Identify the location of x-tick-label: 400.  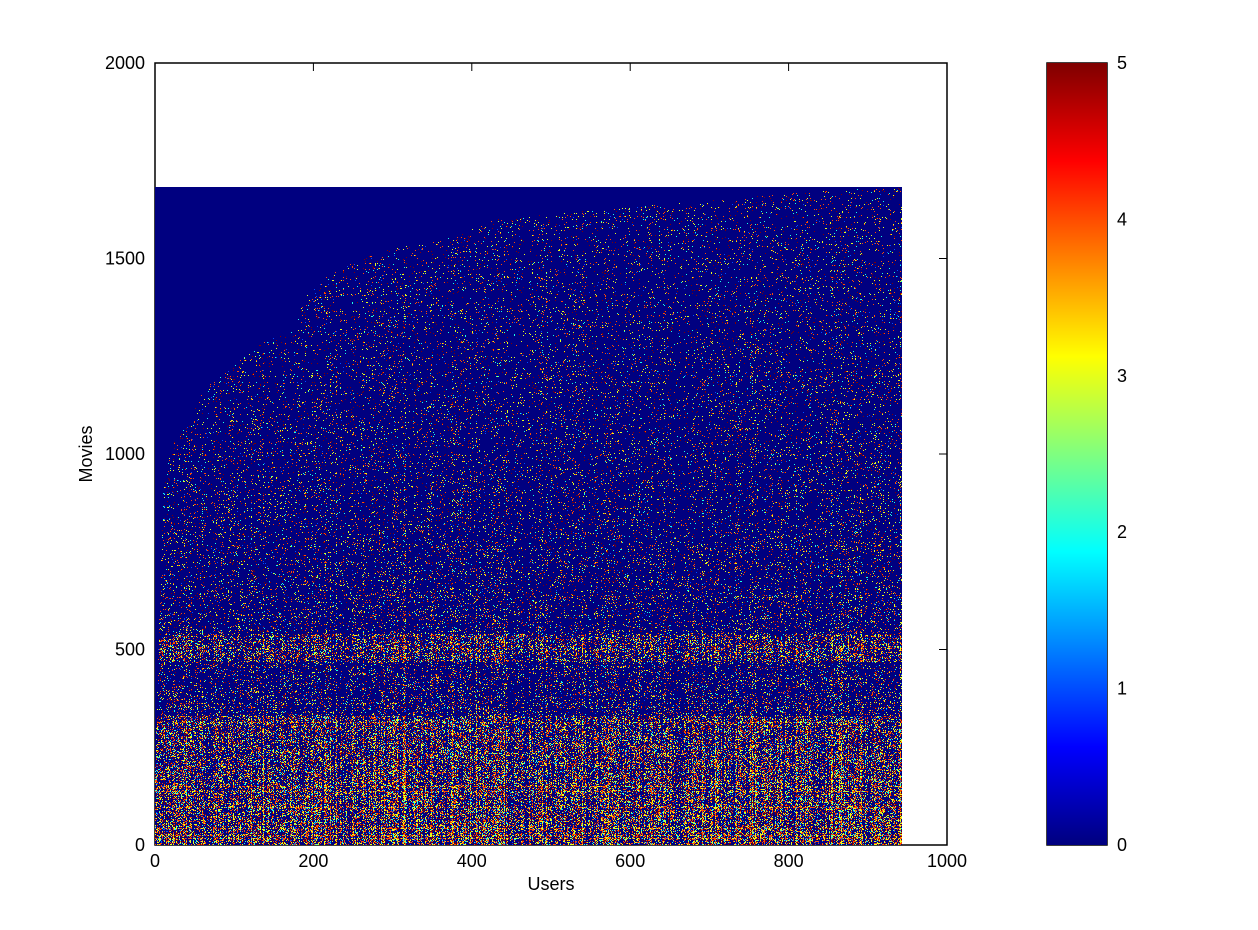
(472, 861).